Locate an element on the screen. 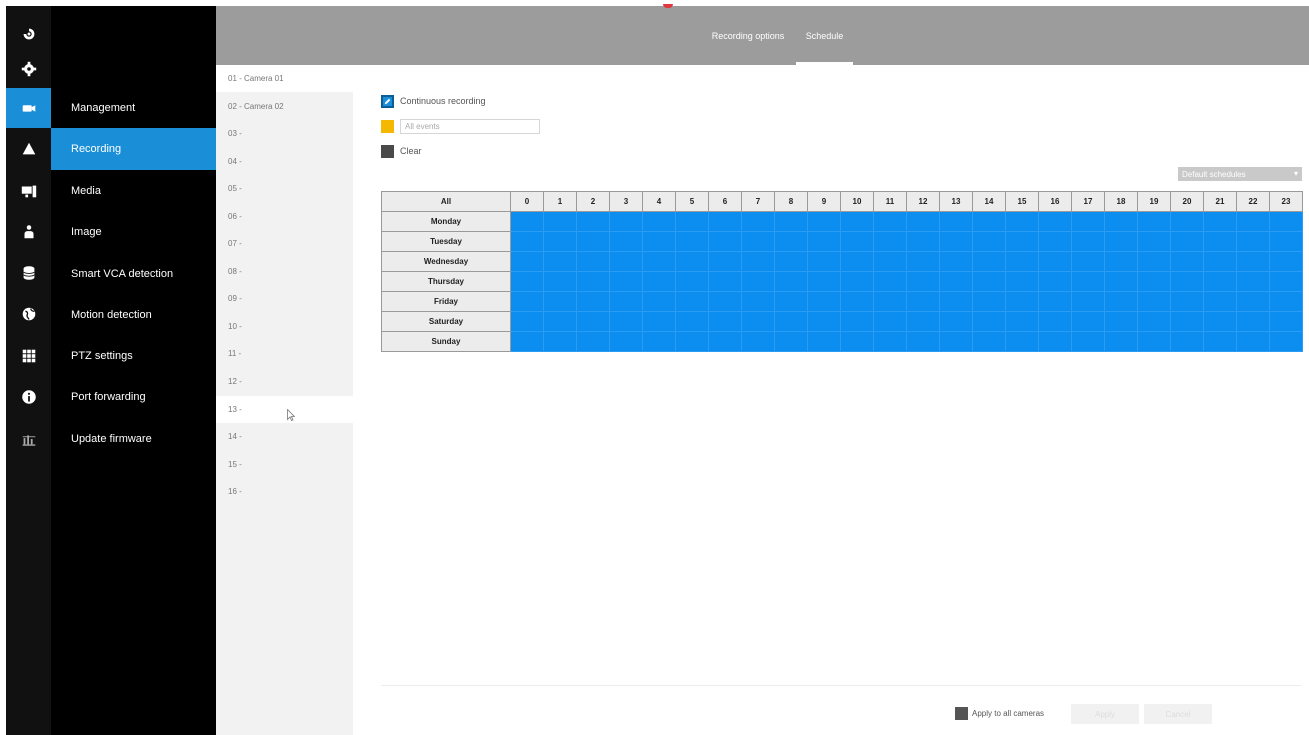 The image size is (1309, 735). hour-header: 2 is located at coordinates (593, 201).